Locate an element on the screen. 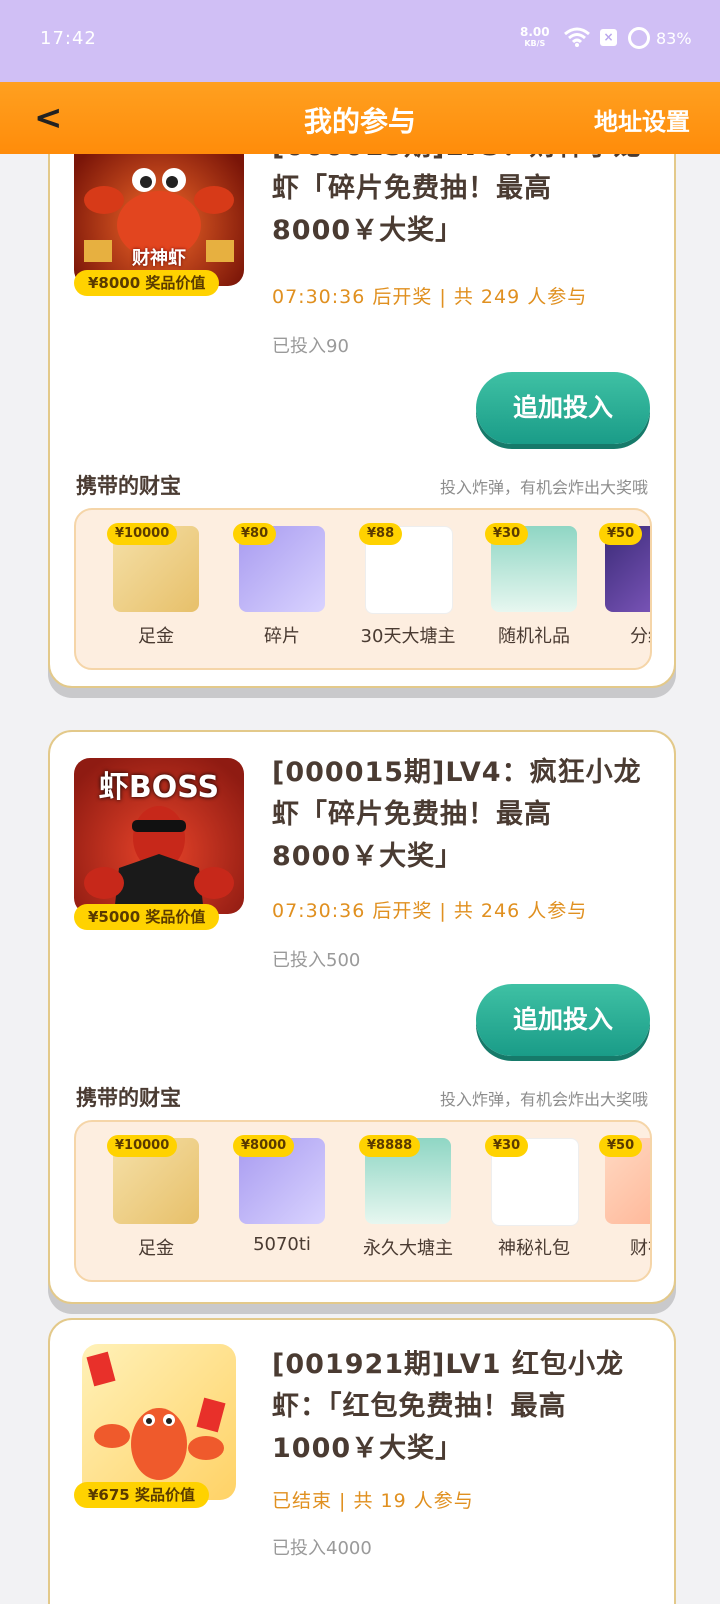  invested-amount: 已投入90 is located at coordinates (310, 346).